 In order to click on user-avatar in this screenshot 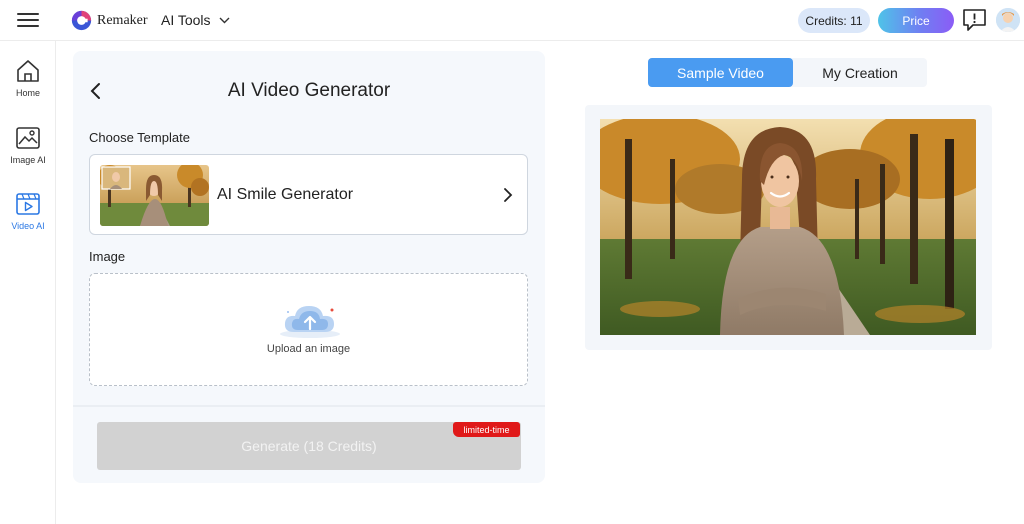, I will do `click(1008, 20)`.